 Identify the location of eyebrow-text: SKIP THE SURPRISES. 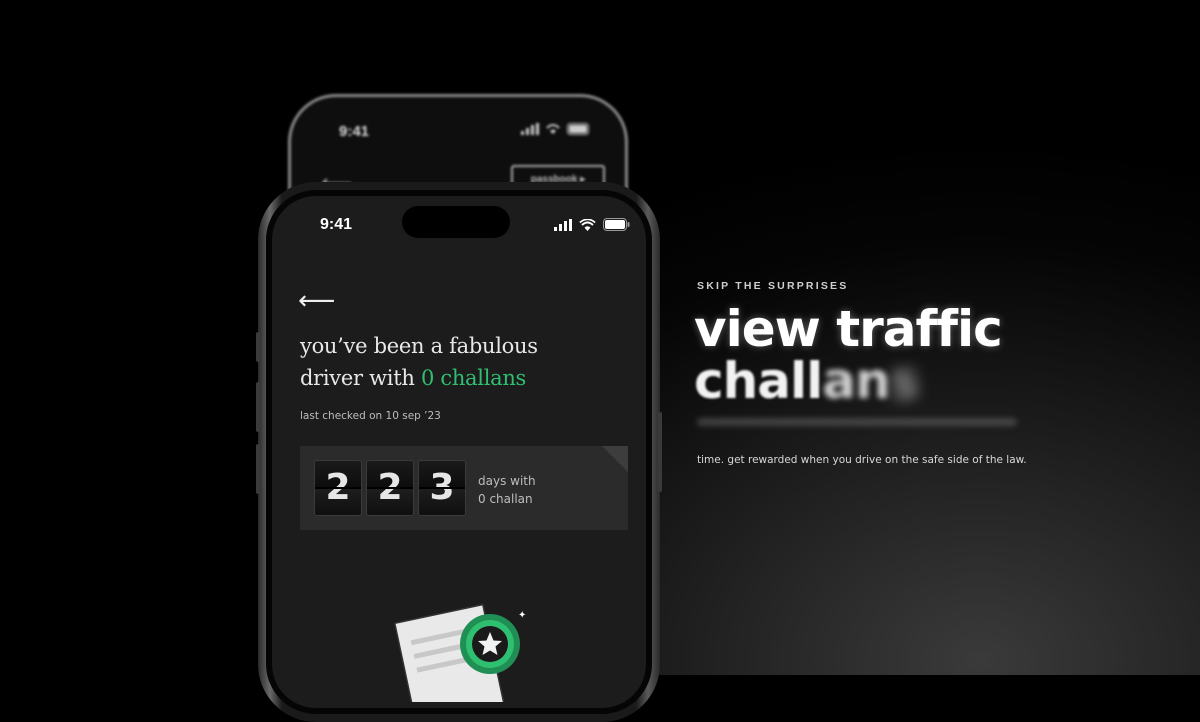
(773, 286).